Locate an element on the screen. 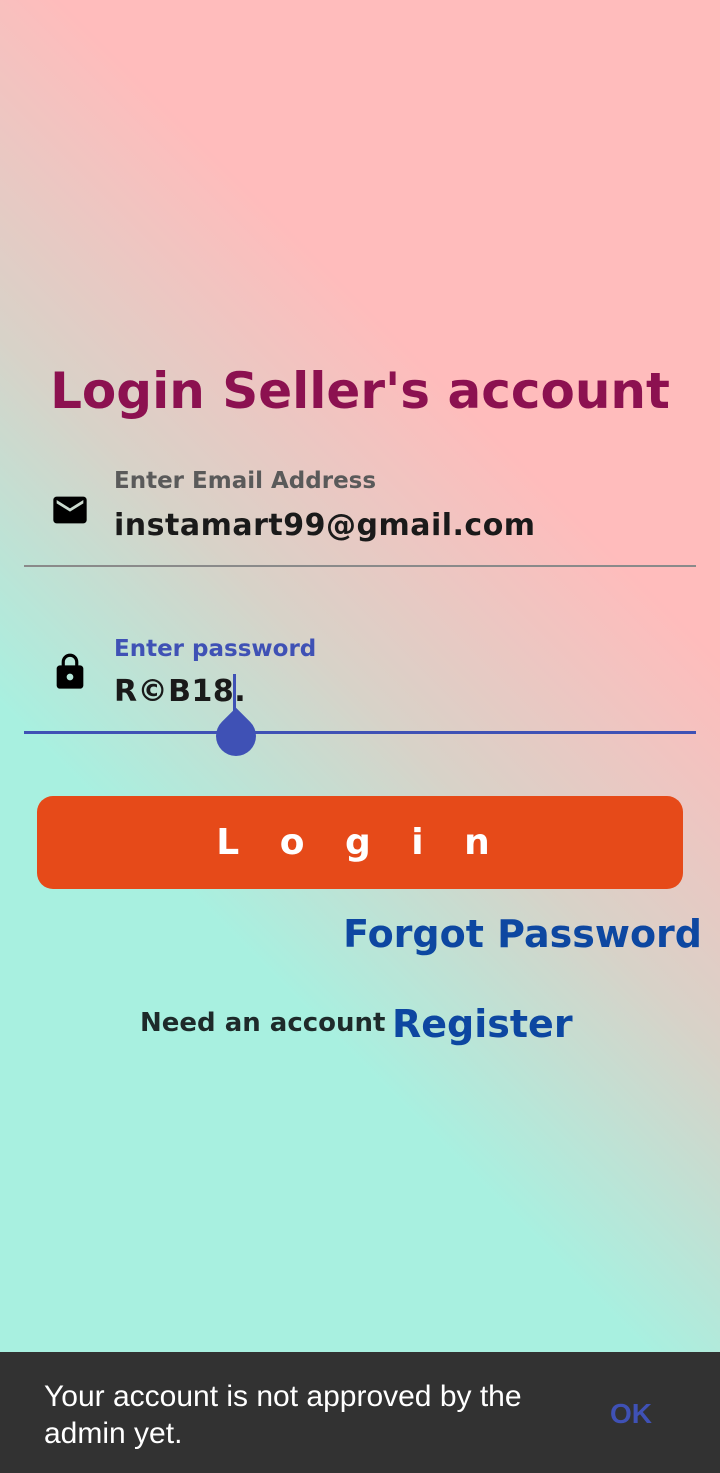  password-underline is located at coordinates (360, 732).